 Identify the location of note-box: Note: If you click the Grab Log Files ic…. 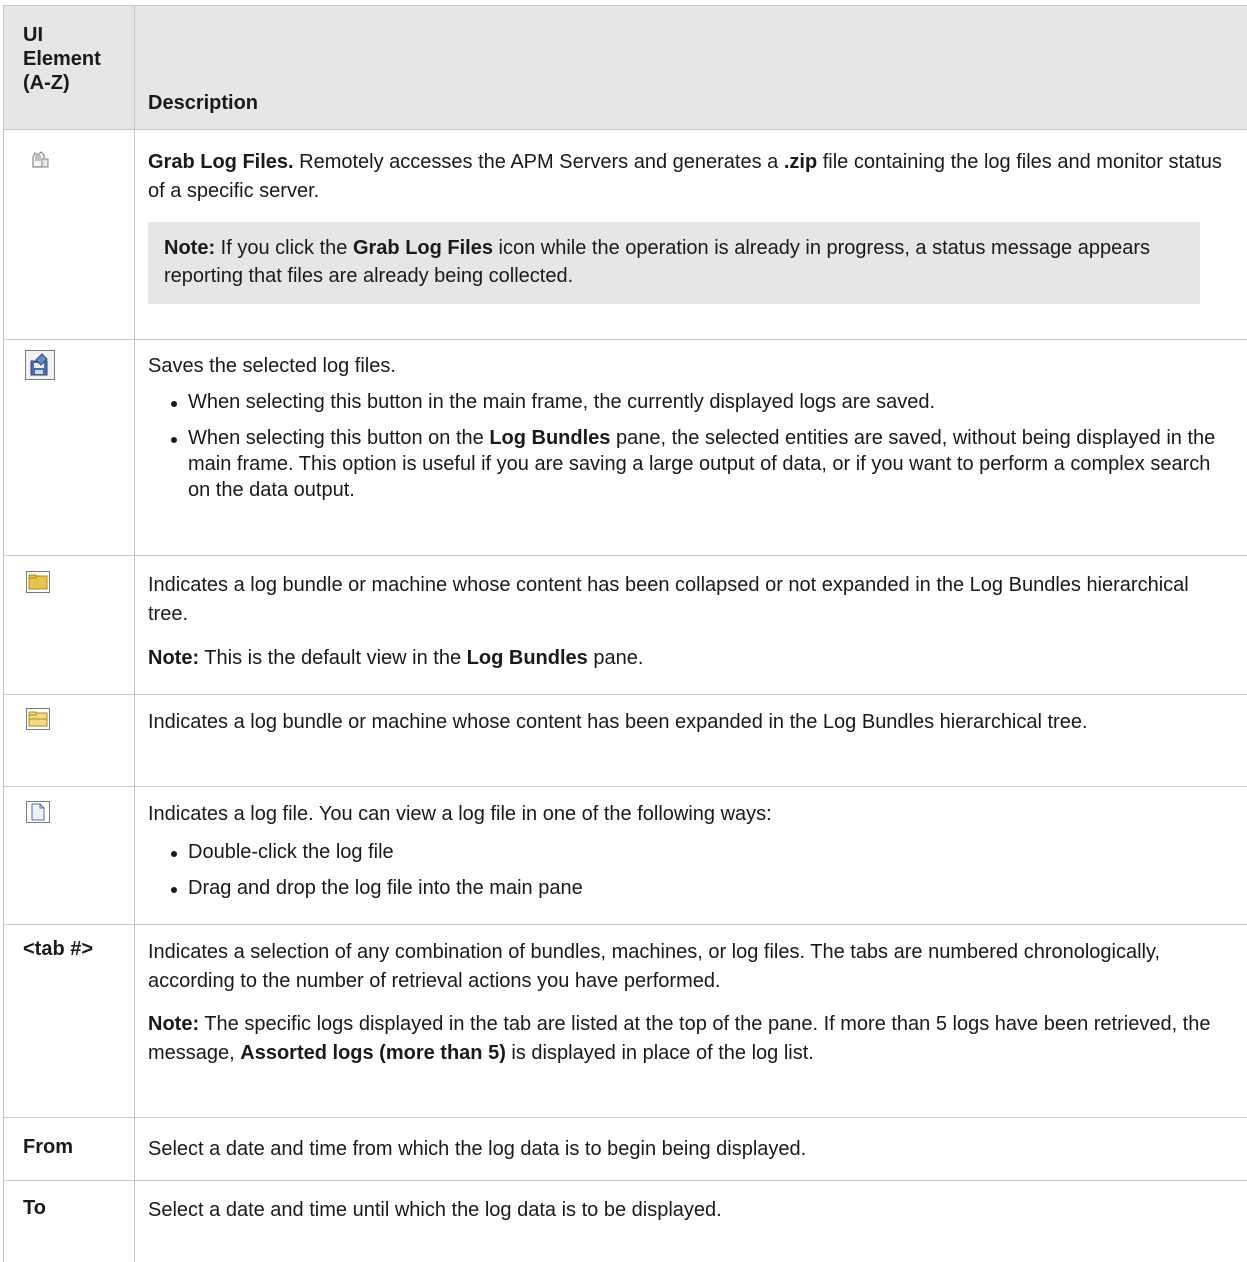
(674, 263).